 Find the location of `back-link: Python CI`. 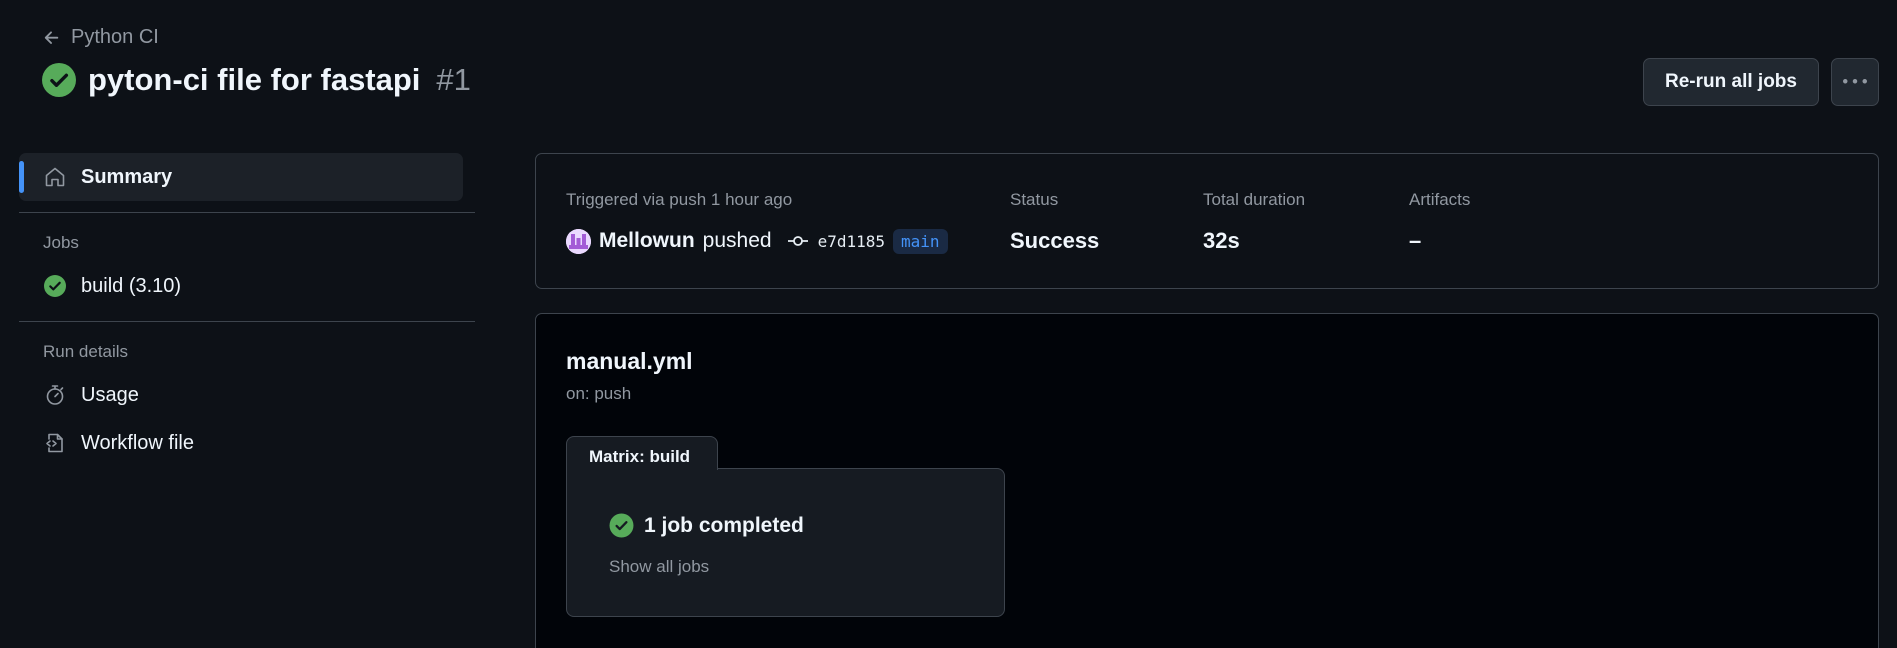

back-link: Python CI is located at coordinates (100, 37).